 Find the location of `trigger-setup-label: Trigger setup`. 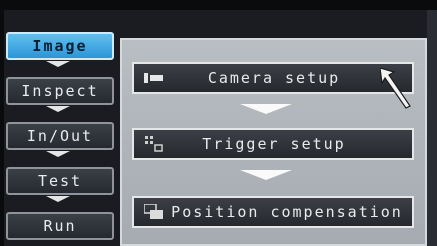

trigger-setup-label: Trigger setup is located at coordinates (274, 144).